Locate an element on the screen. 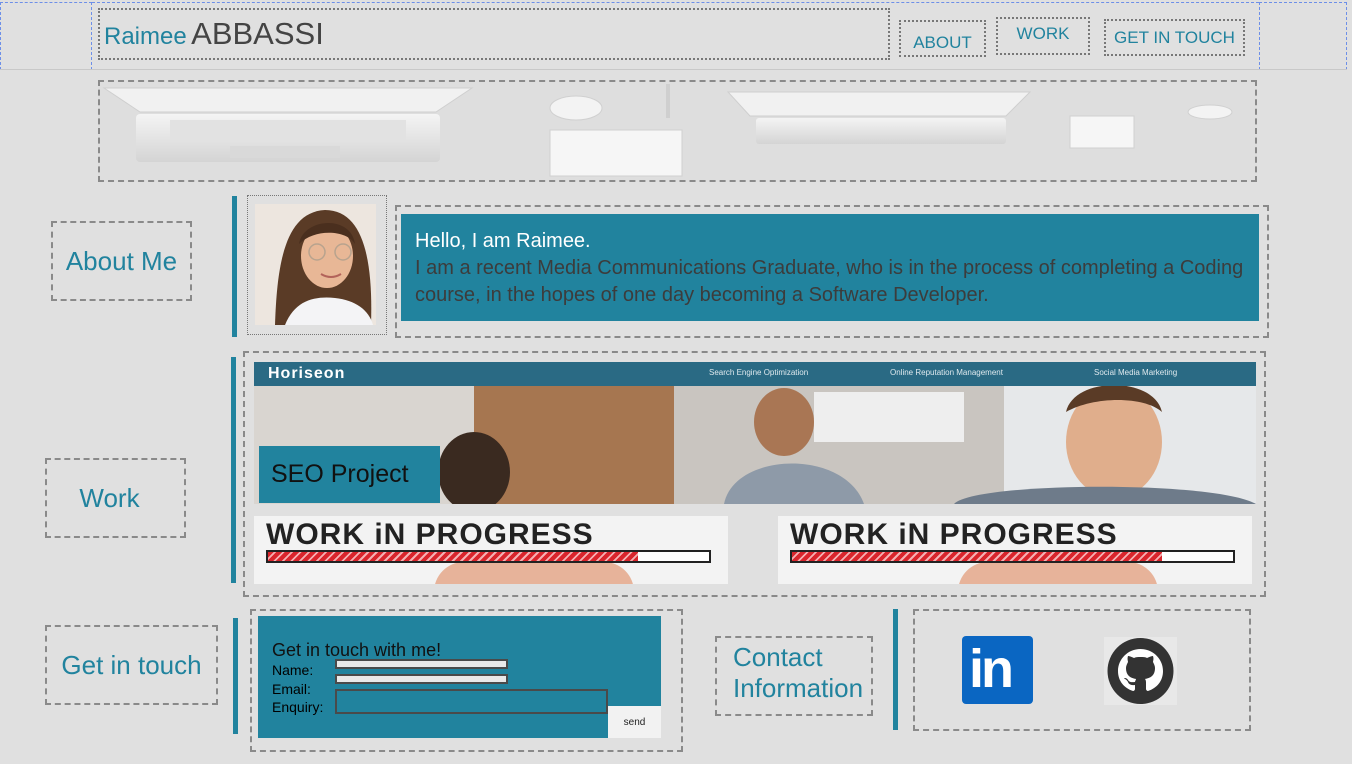 The height and width of the screenshot is (764, 1352). contact-information-label: Contact Information is located at coordinates (794, 676).